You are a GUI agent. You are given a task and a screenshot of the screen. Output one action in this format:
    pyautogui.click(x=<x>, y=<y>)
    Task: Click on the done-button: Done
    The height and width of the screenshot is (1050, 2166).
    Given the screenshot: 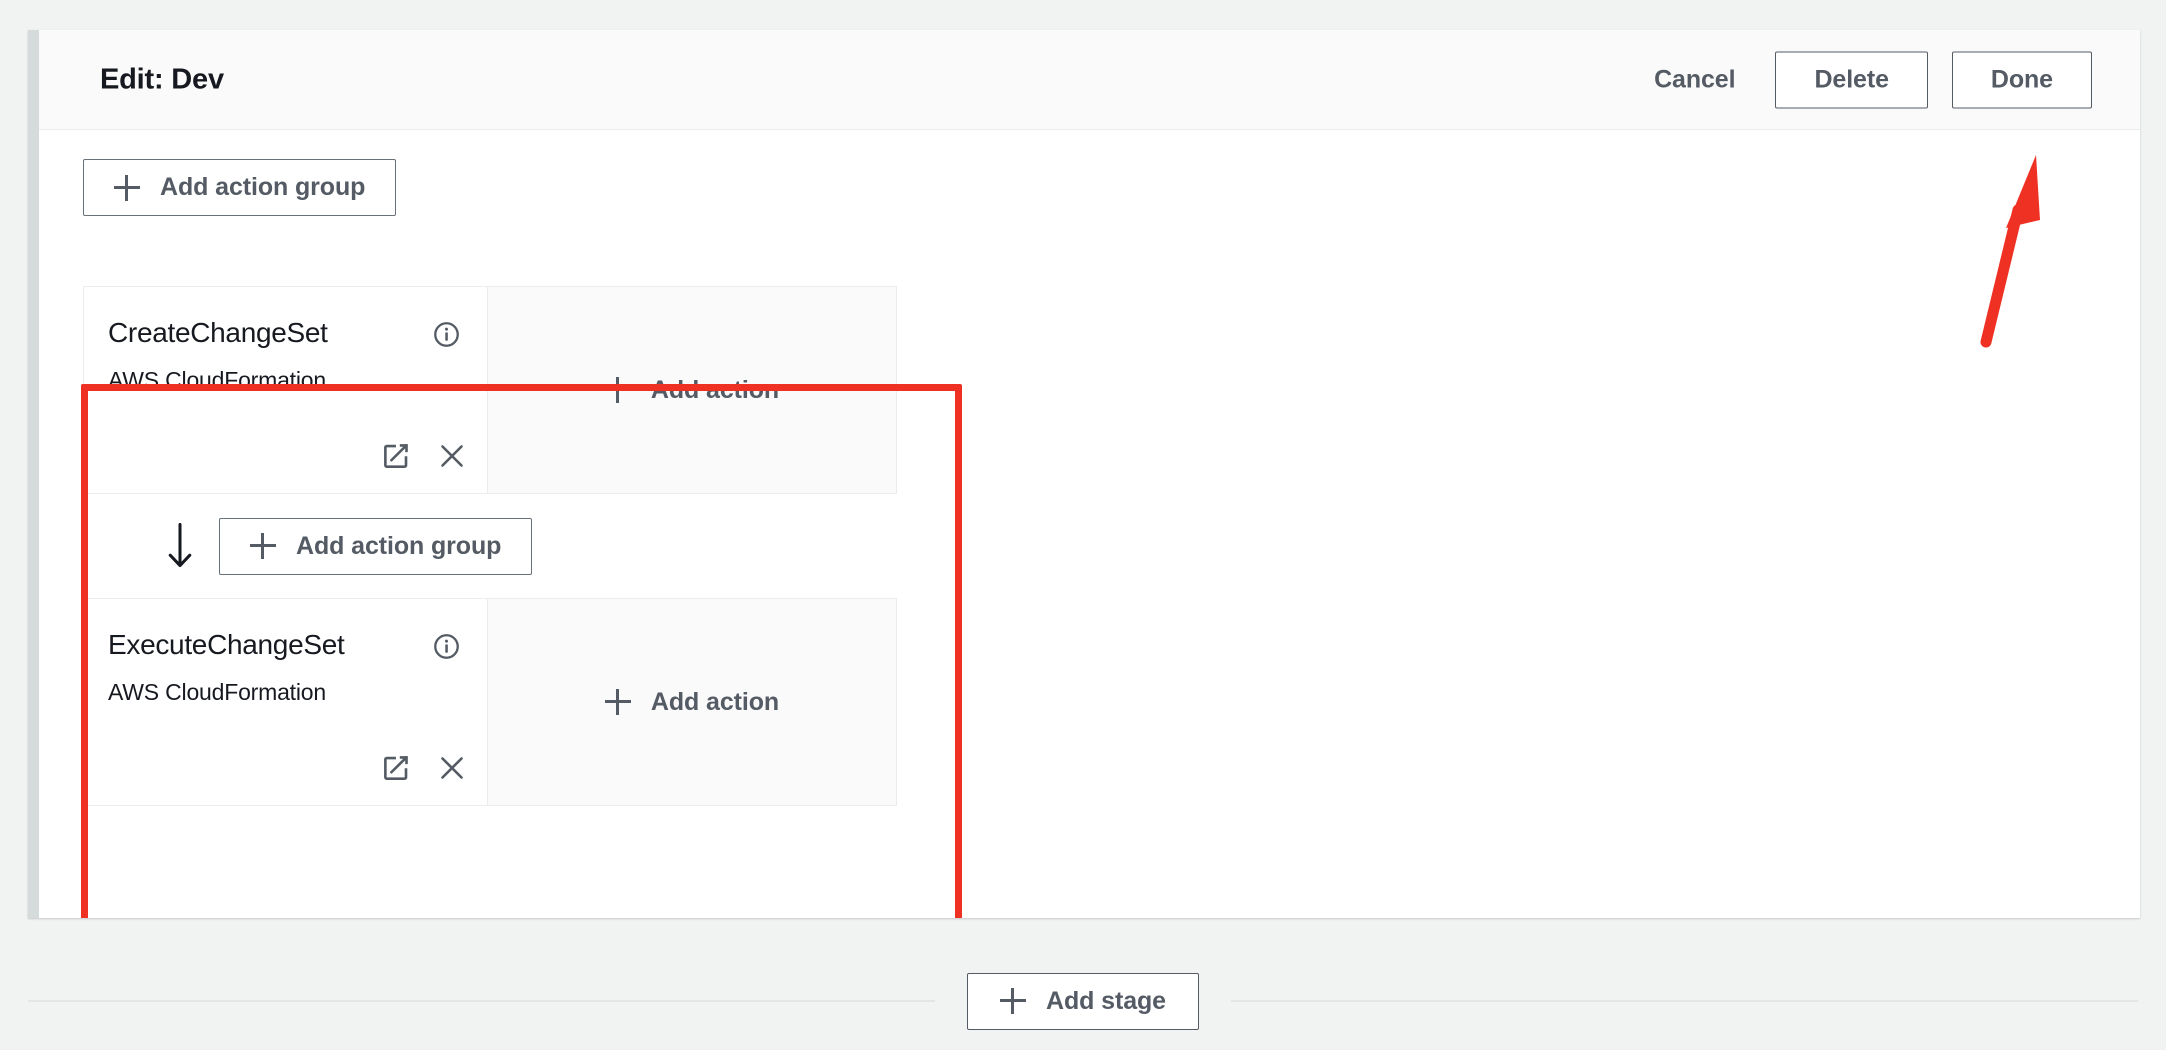 What is the action you would take?
    pyautogui.click(x=2021, y=79)
    